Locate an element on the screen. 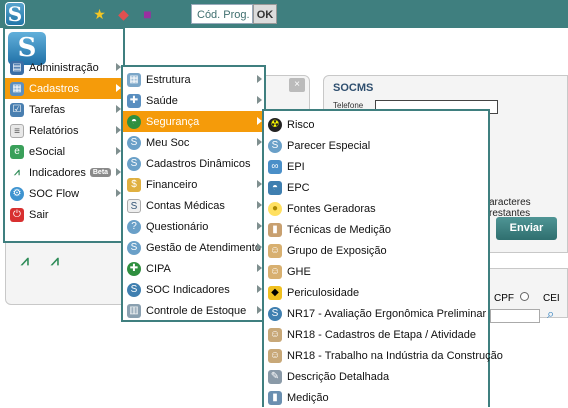 The width and height of the screenshot is (568, 408). menu-item-soc-flow: ⚙ SOC Flow is located at coordinates (64, 193).